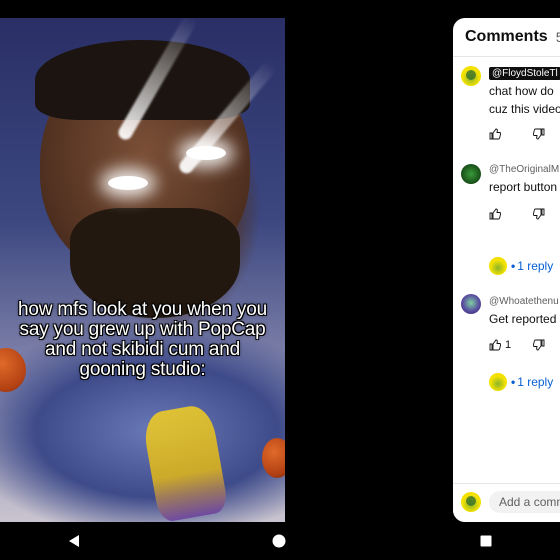 Image resolution: width=560 pixels, height=560 pixels. I want to click on comment-handle: @FloydStoleTl, so click(524, 73).